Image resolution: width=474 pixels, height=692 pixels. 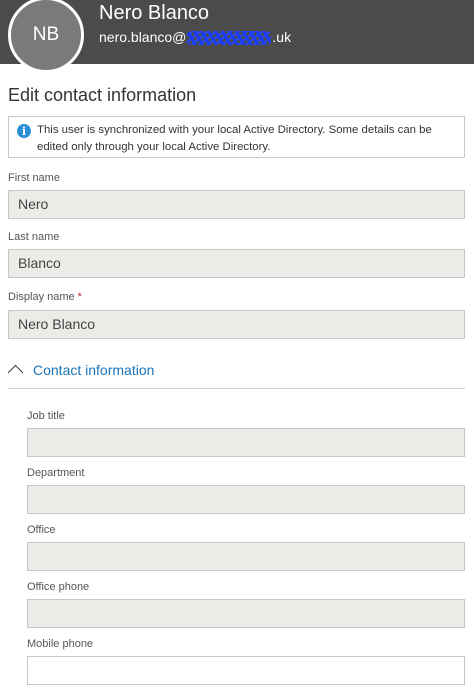 I want to click on display-name-field: Nero Blanco, so click(x=236, y=324).